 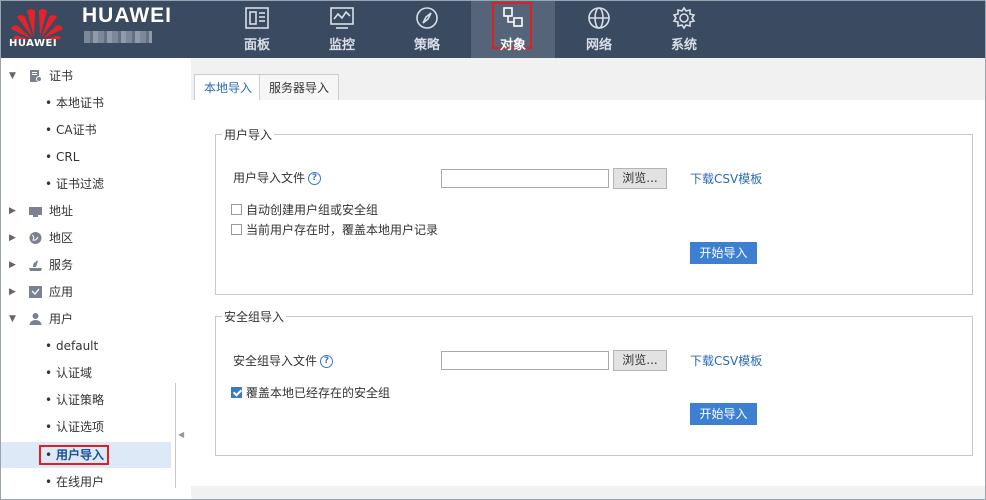 What do you see at coordinates (283, 360) in the screenshot?
I see `group-import-file-label: 安全组导入文件?` at bounding box center [283, 360].